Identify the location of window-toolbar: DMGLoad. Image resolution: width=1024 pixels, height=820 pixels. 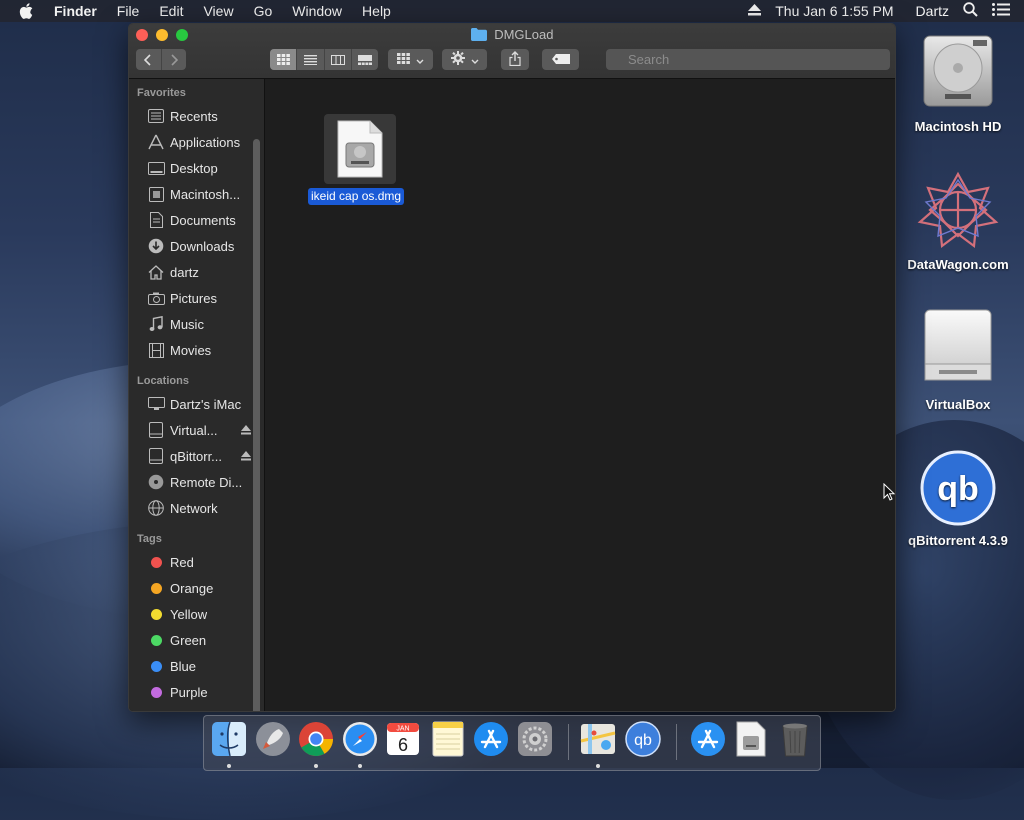
(512, 51).